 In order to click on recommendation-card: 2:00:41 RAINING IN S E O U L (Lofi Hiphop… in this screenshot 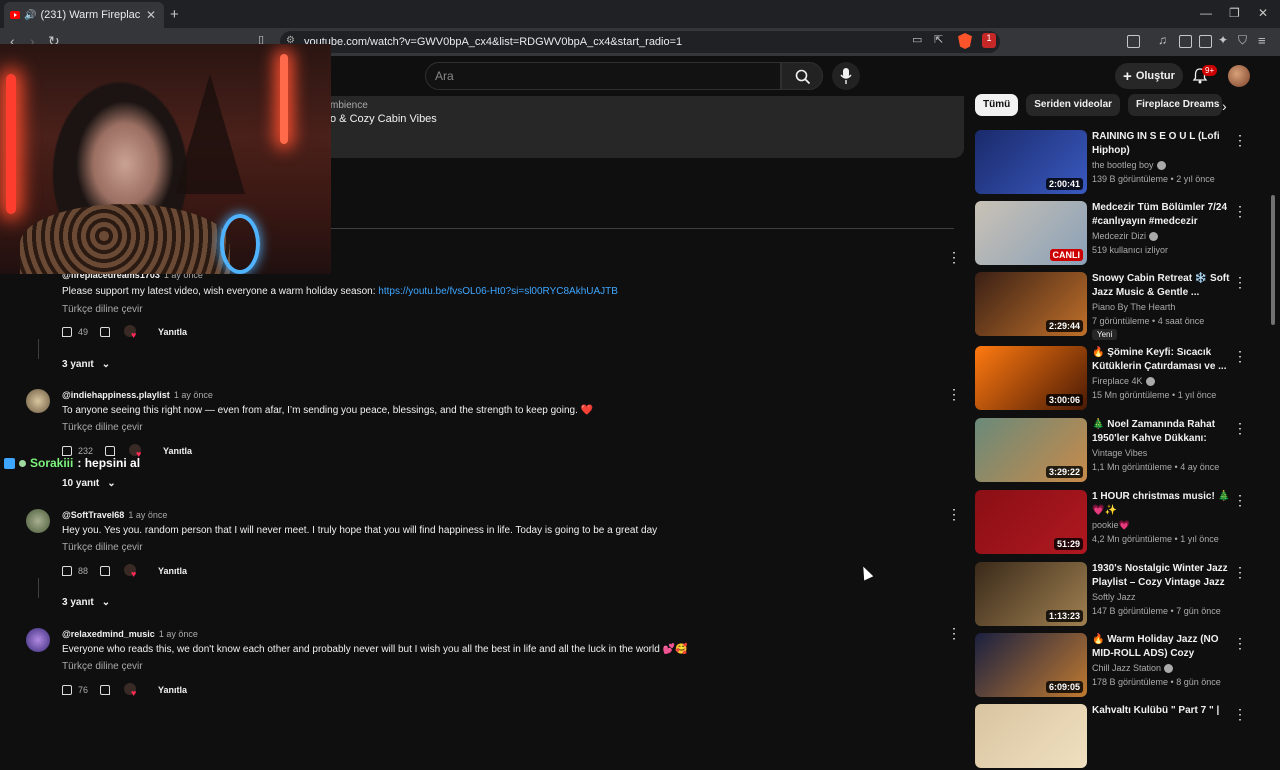, I will do `click(1122, 163)`.